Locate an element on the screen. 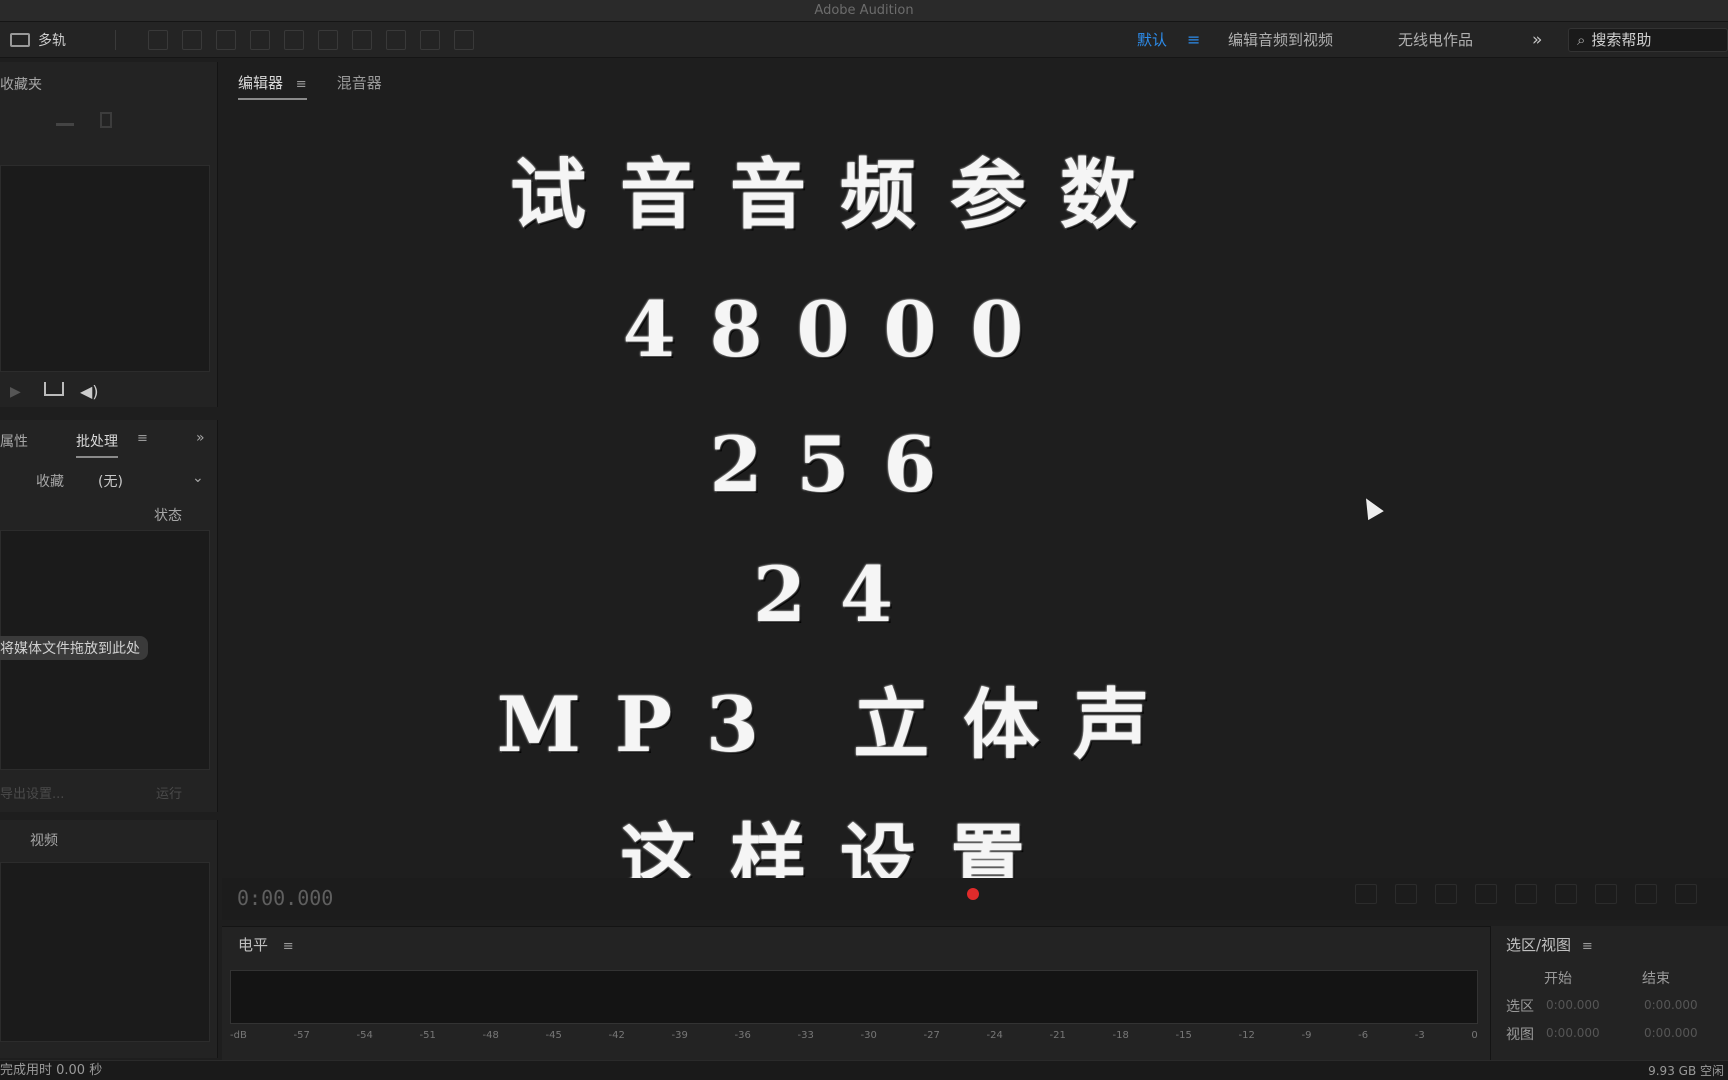 This screenshot has height=1080, width=1728. spot-healing-tool-icon is located at coordinates (464, 40).